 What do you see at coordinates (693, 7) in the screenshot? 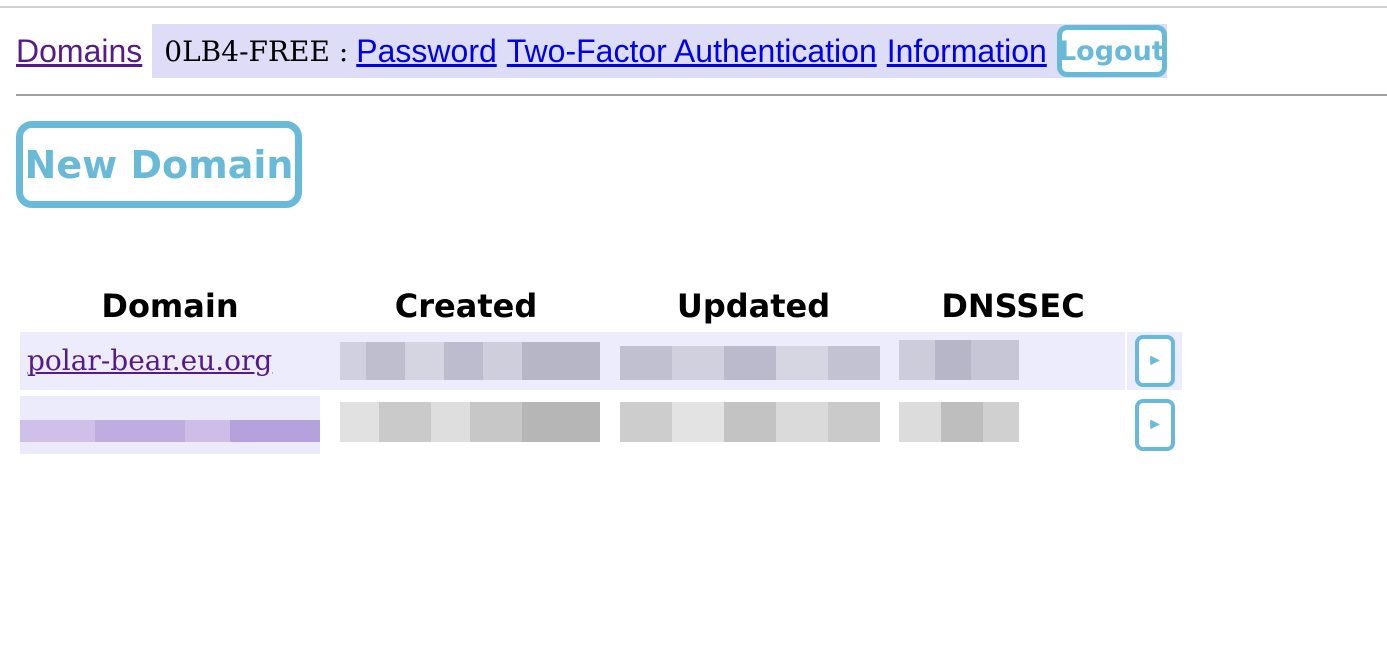
I see `top-border-line` at bounding box center [693, 7].